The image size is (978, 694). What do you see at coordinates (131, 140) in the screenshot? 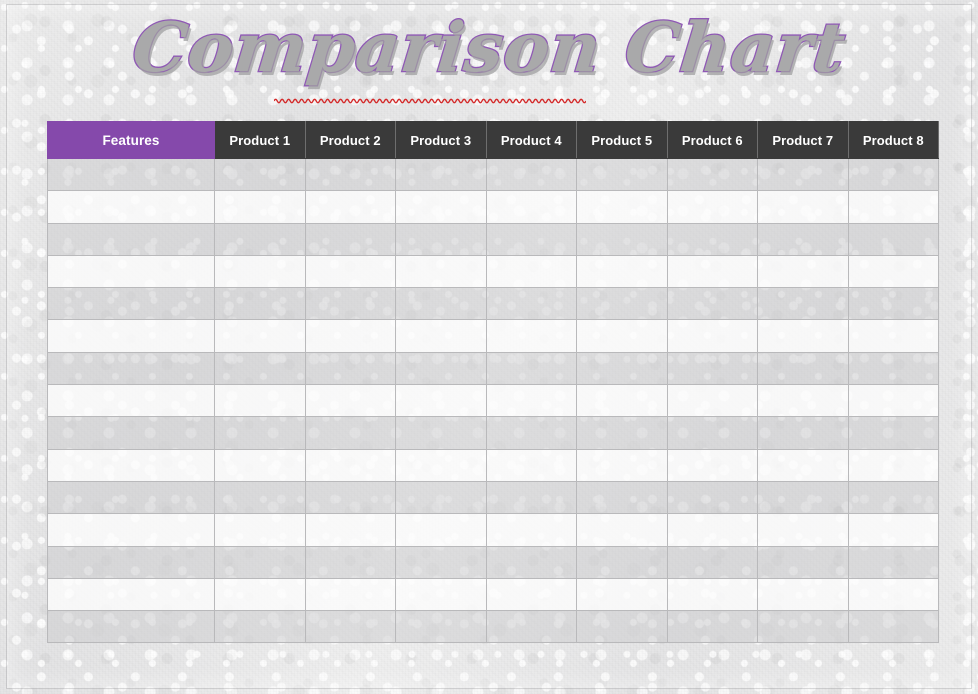
I see `column-header-features: Features` at bounding box center [131, 140].